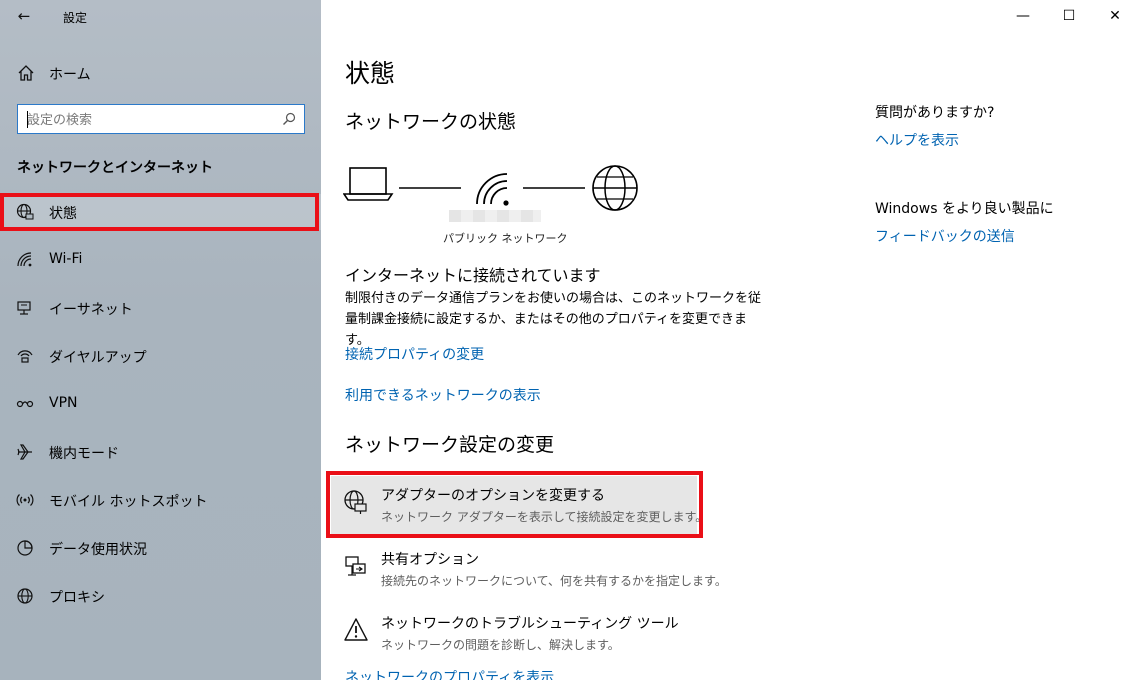 The height and width of the screenshot is (680, 1140). What do you see at coordinates (66, 259) in the screenshot?
I see `sidebar-item-label: Wi-Fi` at bounding box center [66, 259].